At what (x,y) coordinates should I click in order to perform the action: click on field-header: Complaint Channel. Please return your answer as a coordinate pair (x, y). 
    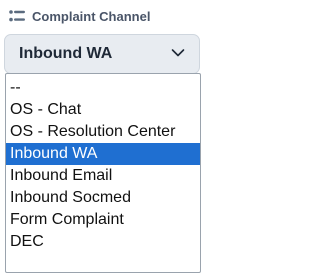
    Looking at the image, I should click on (79, 16).